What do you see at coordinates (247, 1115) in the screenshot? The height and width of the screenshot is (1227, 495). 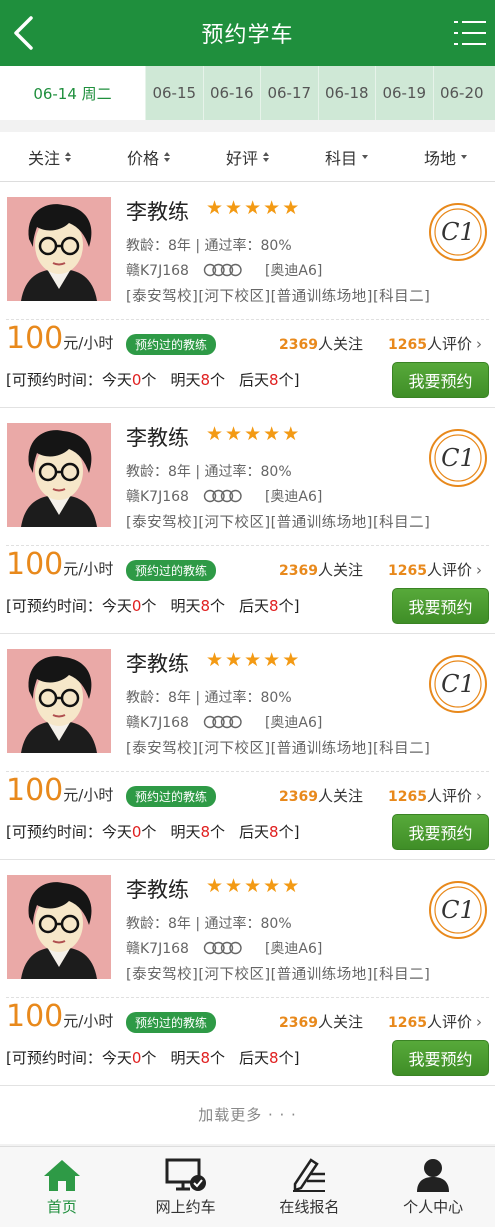 I see `load-more: 加载更多 · · ·` at bounding box center [247, 1115].